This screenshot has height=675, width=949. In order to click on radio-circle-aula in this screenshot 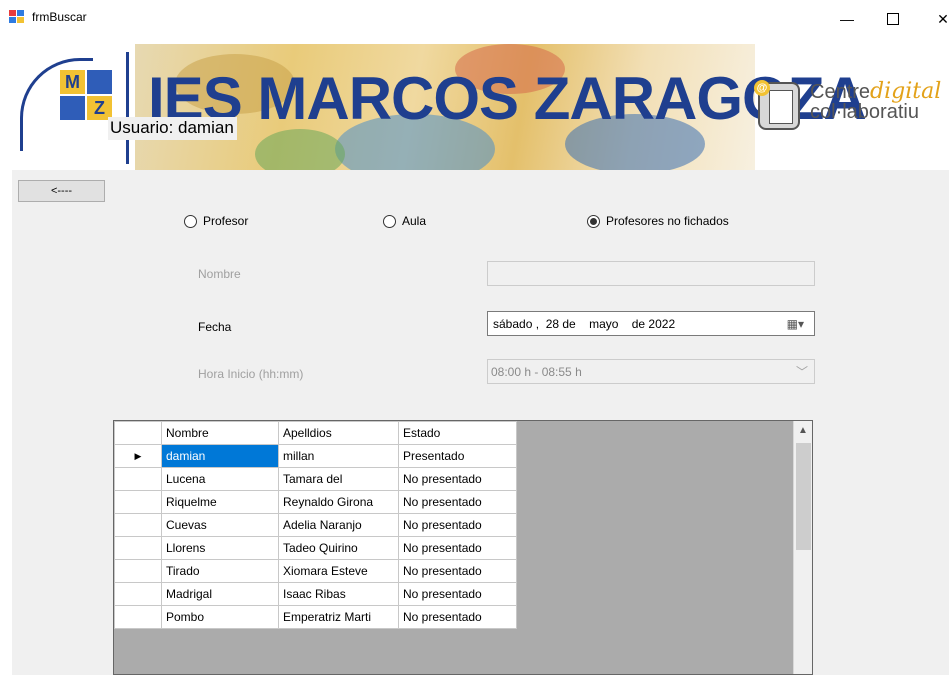, I will do `click(389, 221)`.